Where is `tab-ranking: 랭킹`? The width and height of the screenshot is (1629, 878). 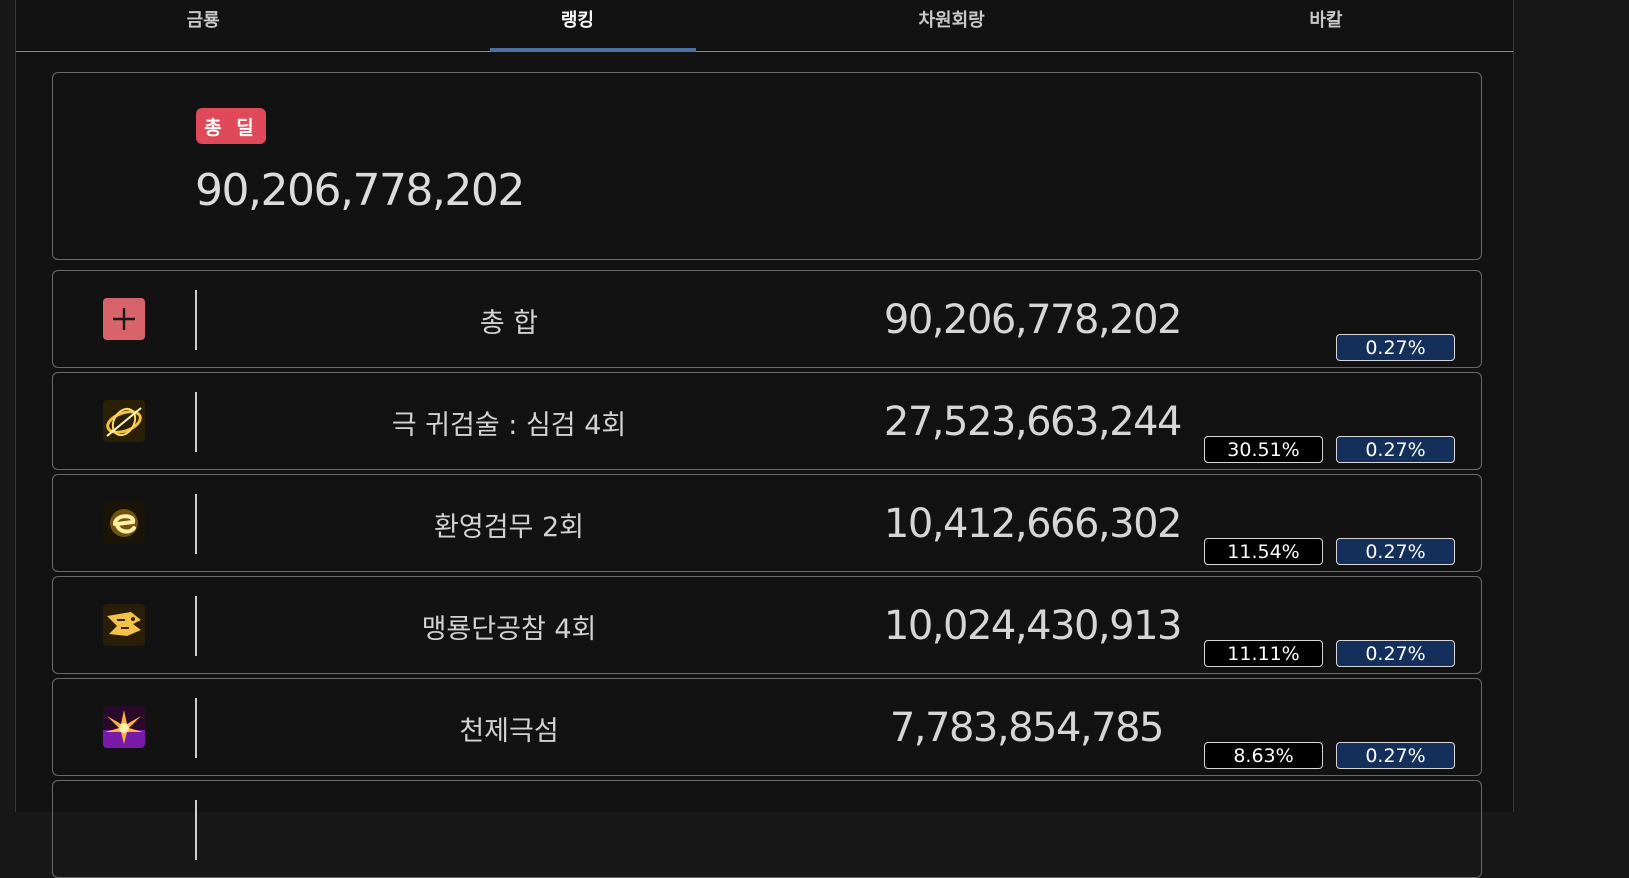
tab-ranking: 랭킹 is located at coordinates (577, 26).